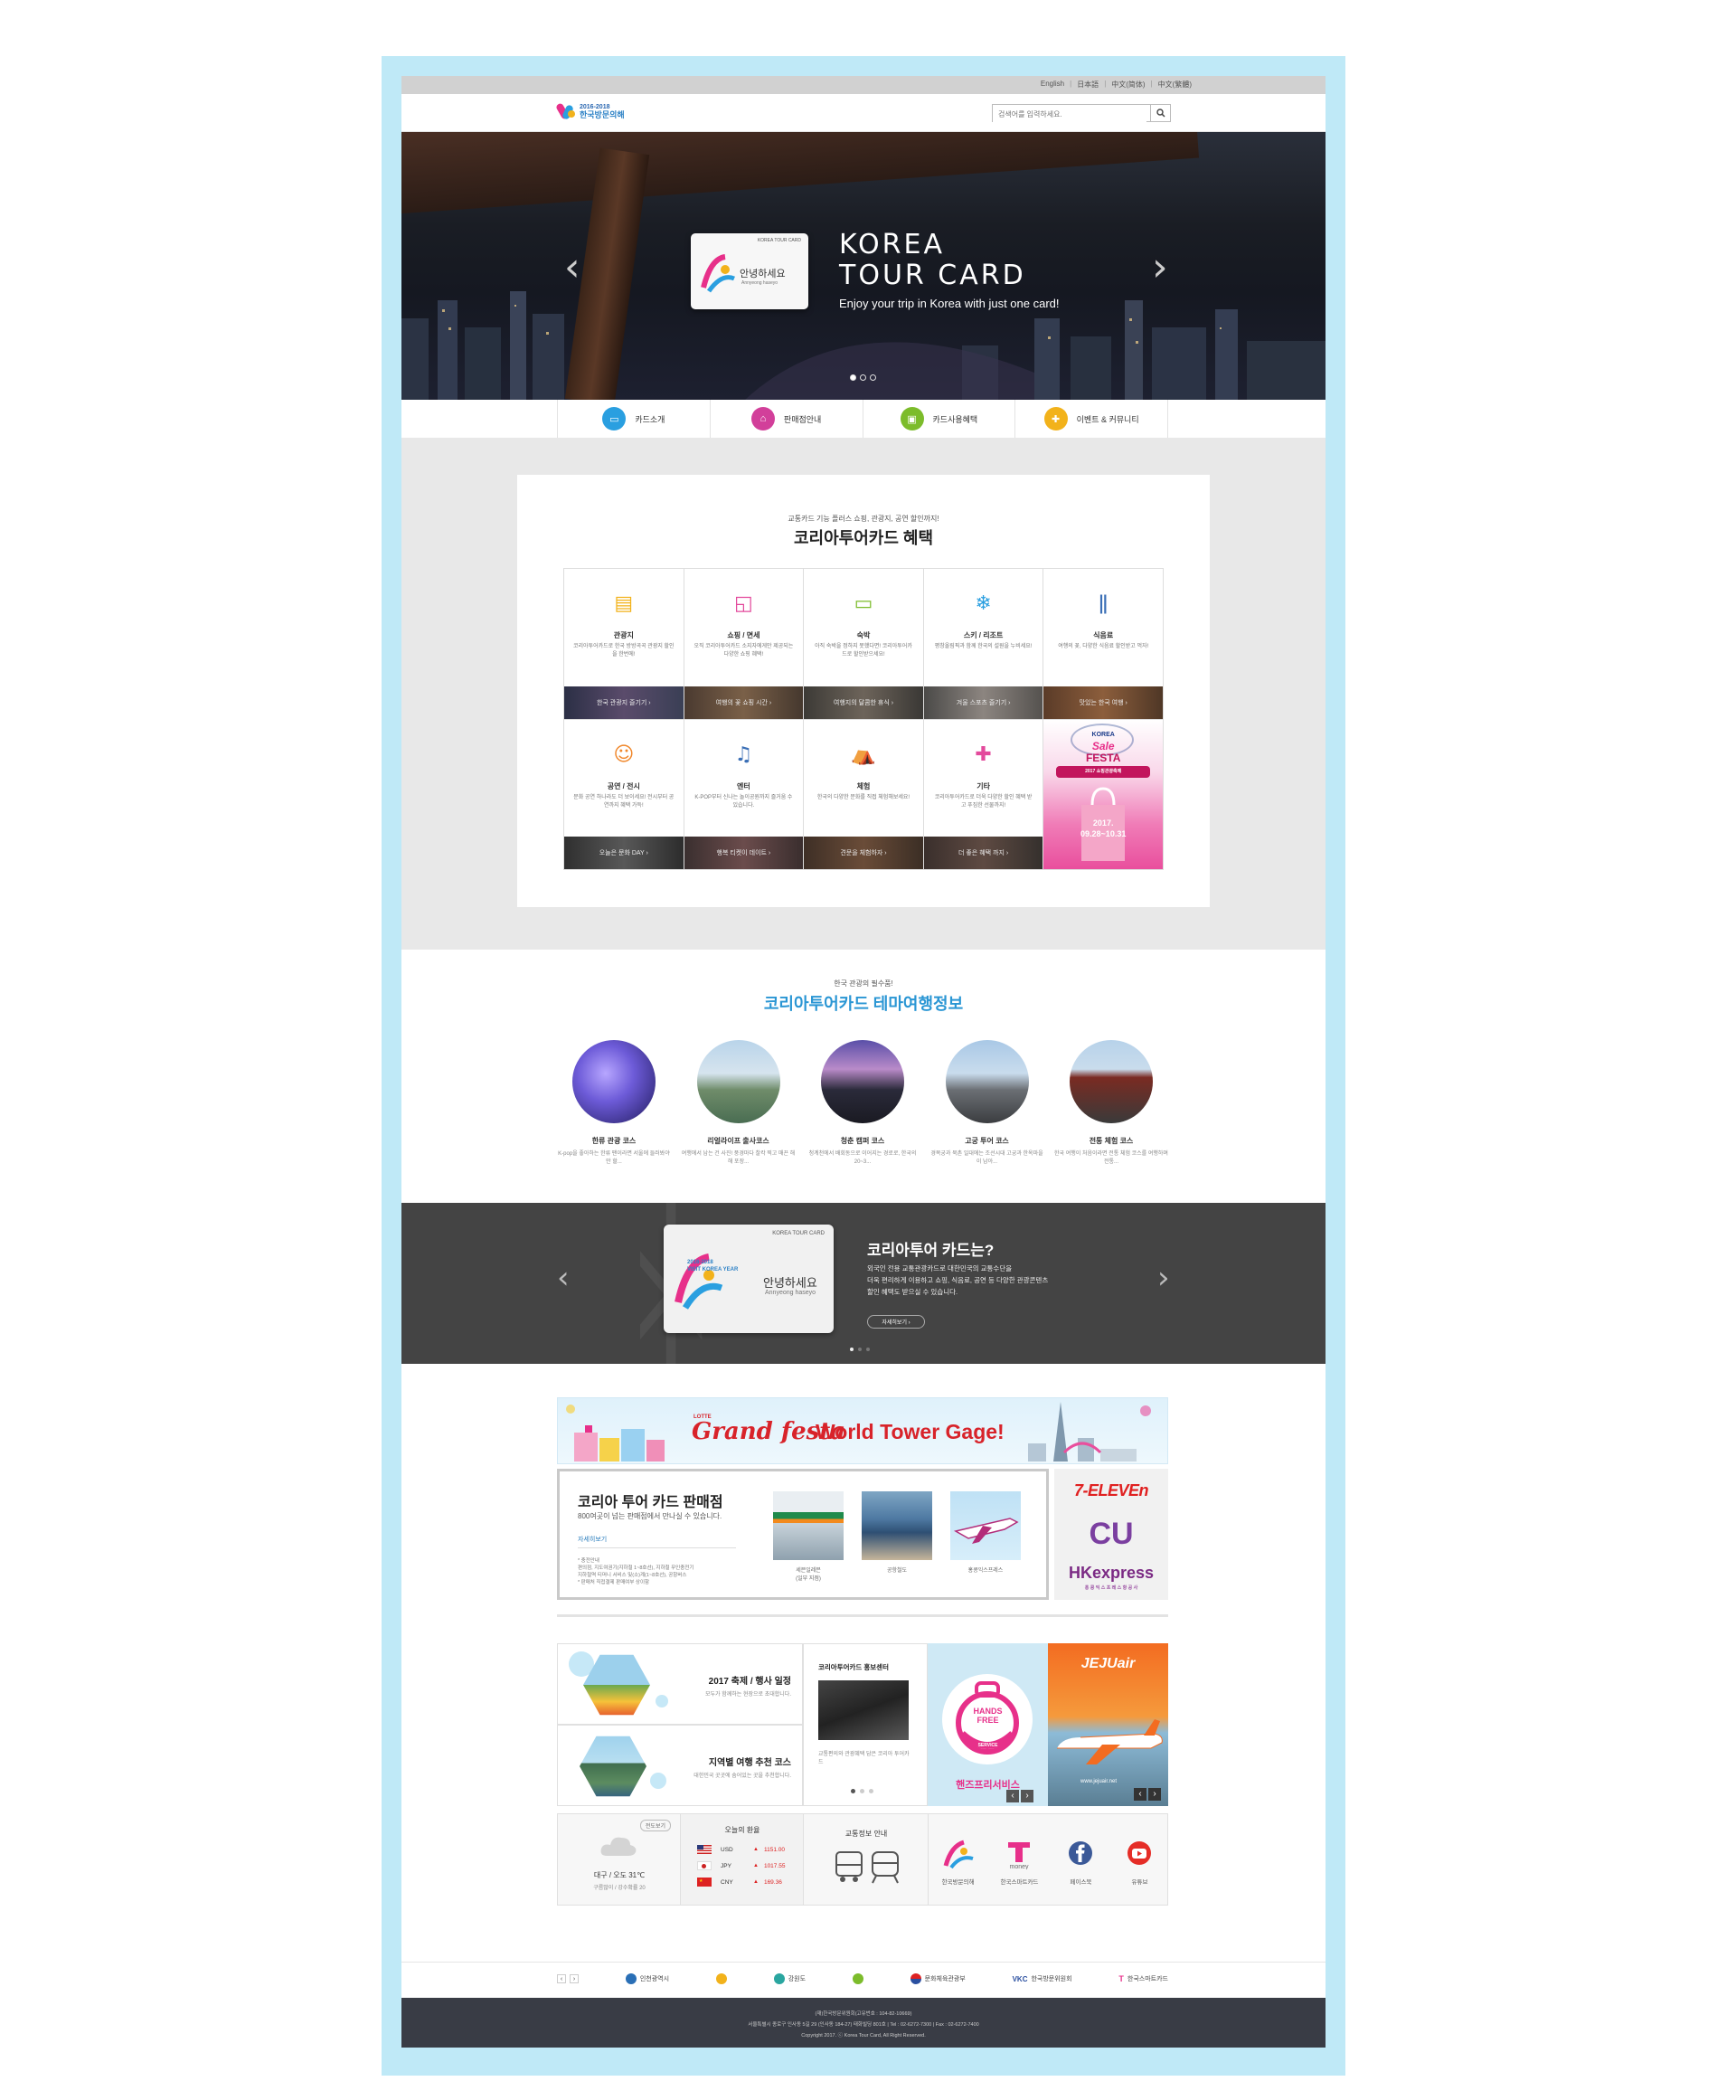 This screenshot has height=2100, width=1736. I want to click on place-label-1: 세븐일레븐, so click(808, 1571).